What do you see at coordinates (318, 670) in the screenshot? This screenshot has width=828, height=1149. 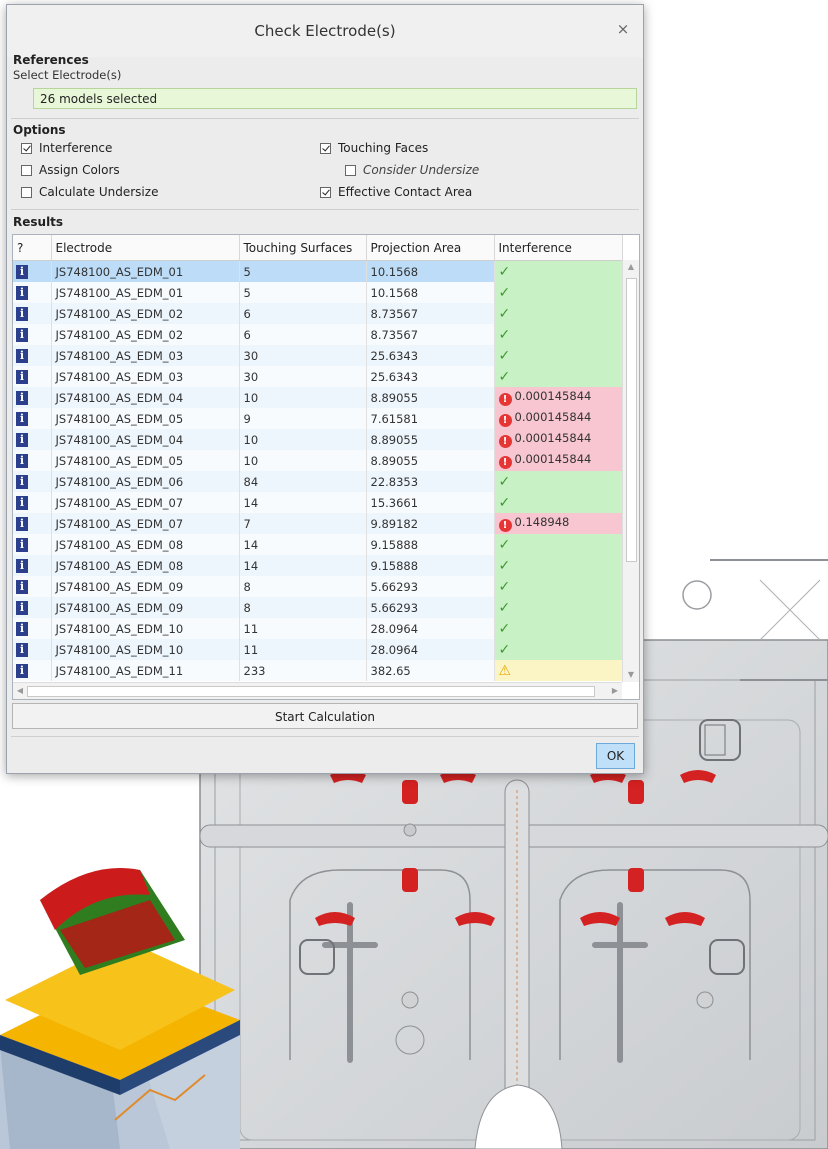 I see `table-row: i JS748100_AS_EDM_11 233 382.65 ⚠` at bounding box center [318, 670].